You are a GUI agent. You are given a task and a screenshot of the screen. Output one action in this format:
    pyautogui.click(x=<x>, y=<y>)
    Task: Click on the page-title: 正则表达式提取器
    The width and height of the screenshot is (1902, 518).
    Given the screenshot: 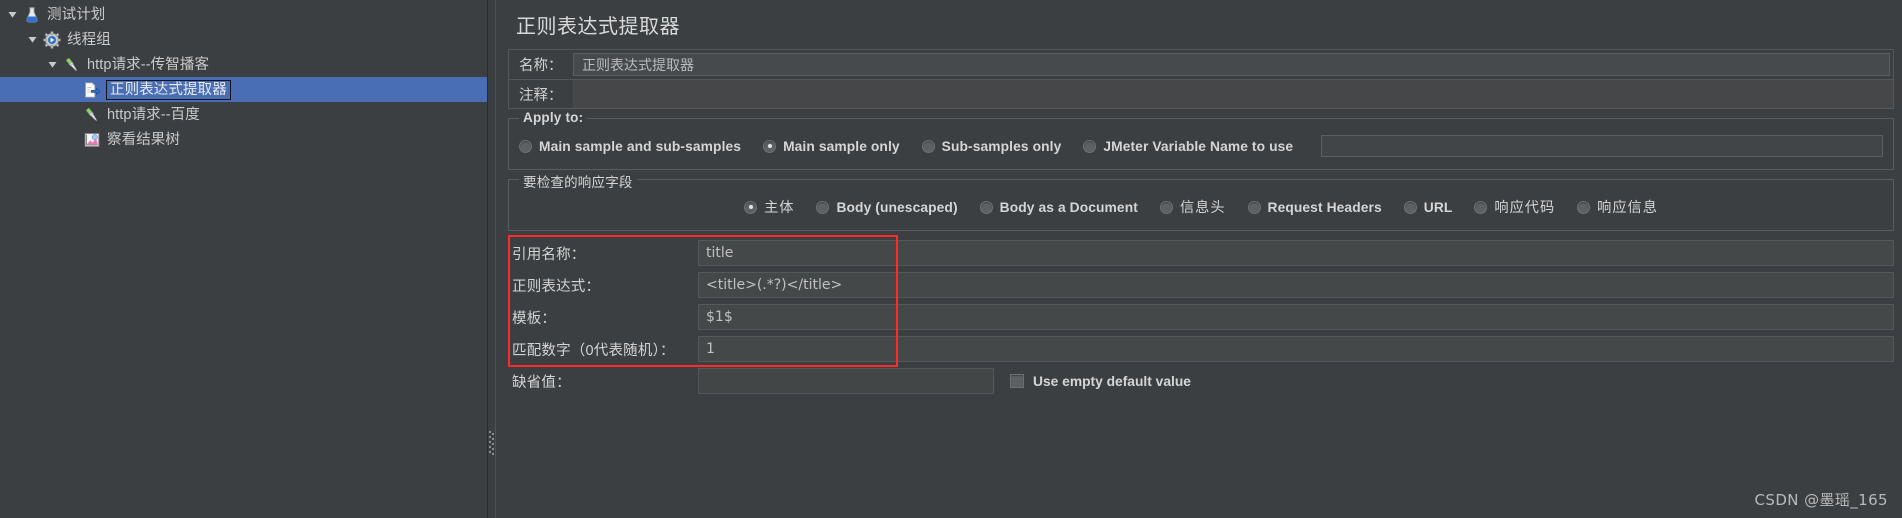 What is the action you would take?
    pyautogui.click(x=598, y=27)
    